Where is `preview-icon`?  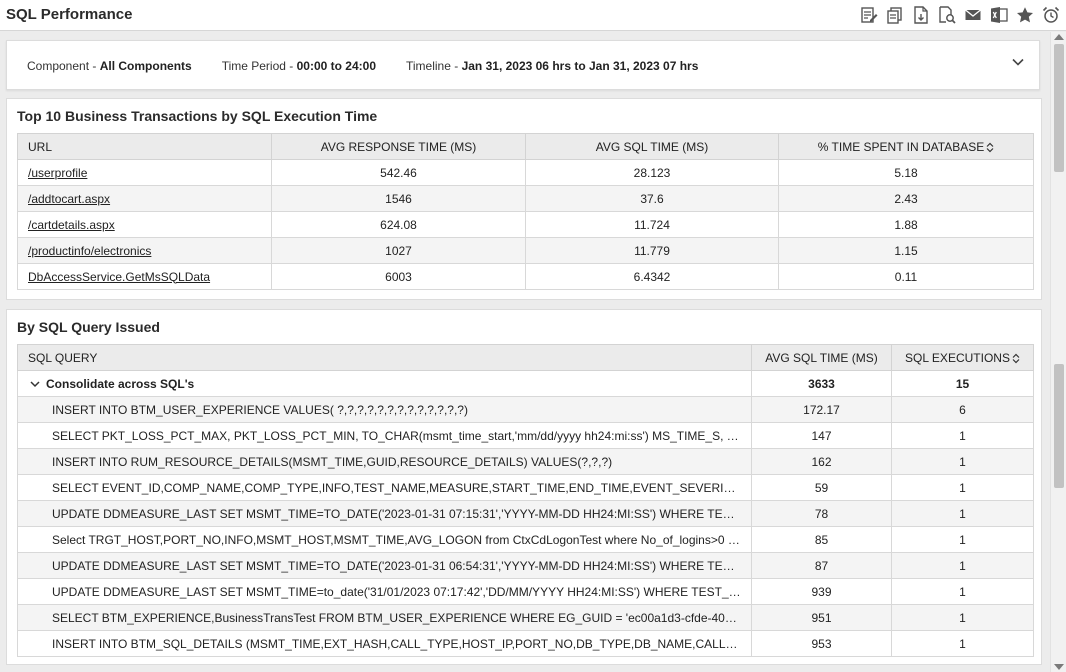
preview-icon is located at coordinates (947, 15).